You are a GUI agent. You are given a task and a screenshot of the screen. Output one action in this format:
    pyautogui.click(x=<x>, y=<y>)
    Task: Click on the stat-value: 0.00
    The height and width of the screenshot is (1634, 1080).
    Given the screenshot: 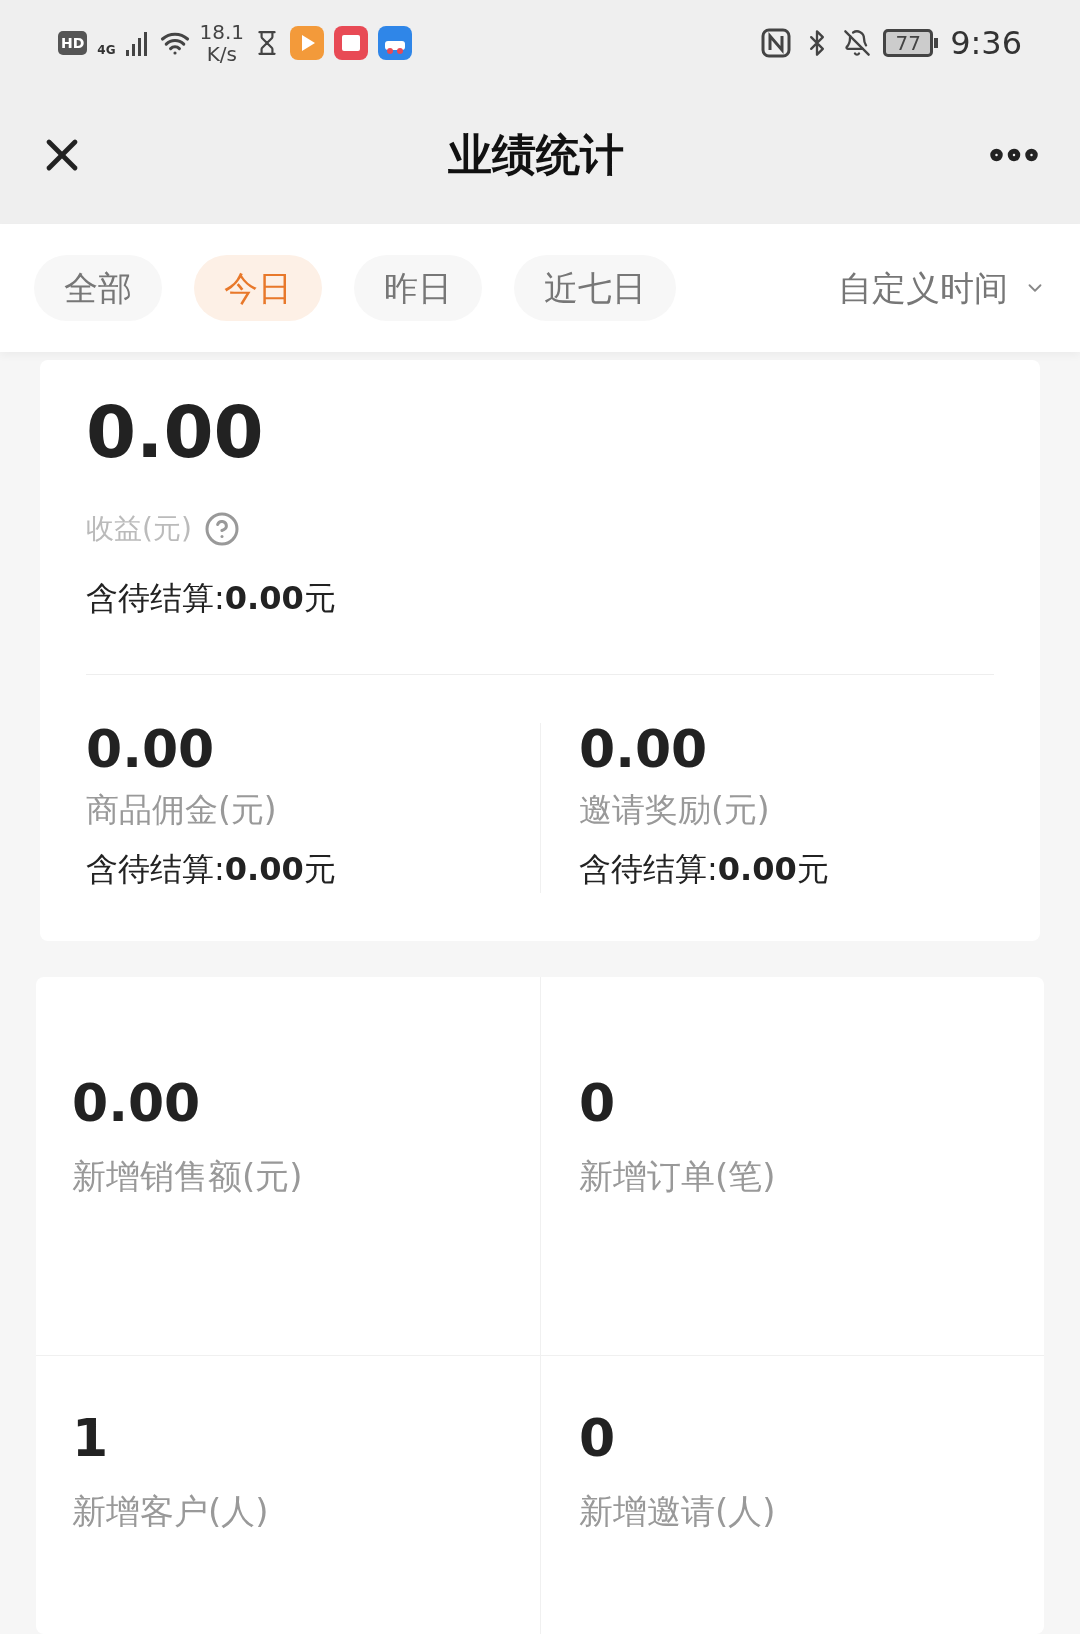 What is the action you would take?
    pyautogui.click(x=137, y=1102)
    